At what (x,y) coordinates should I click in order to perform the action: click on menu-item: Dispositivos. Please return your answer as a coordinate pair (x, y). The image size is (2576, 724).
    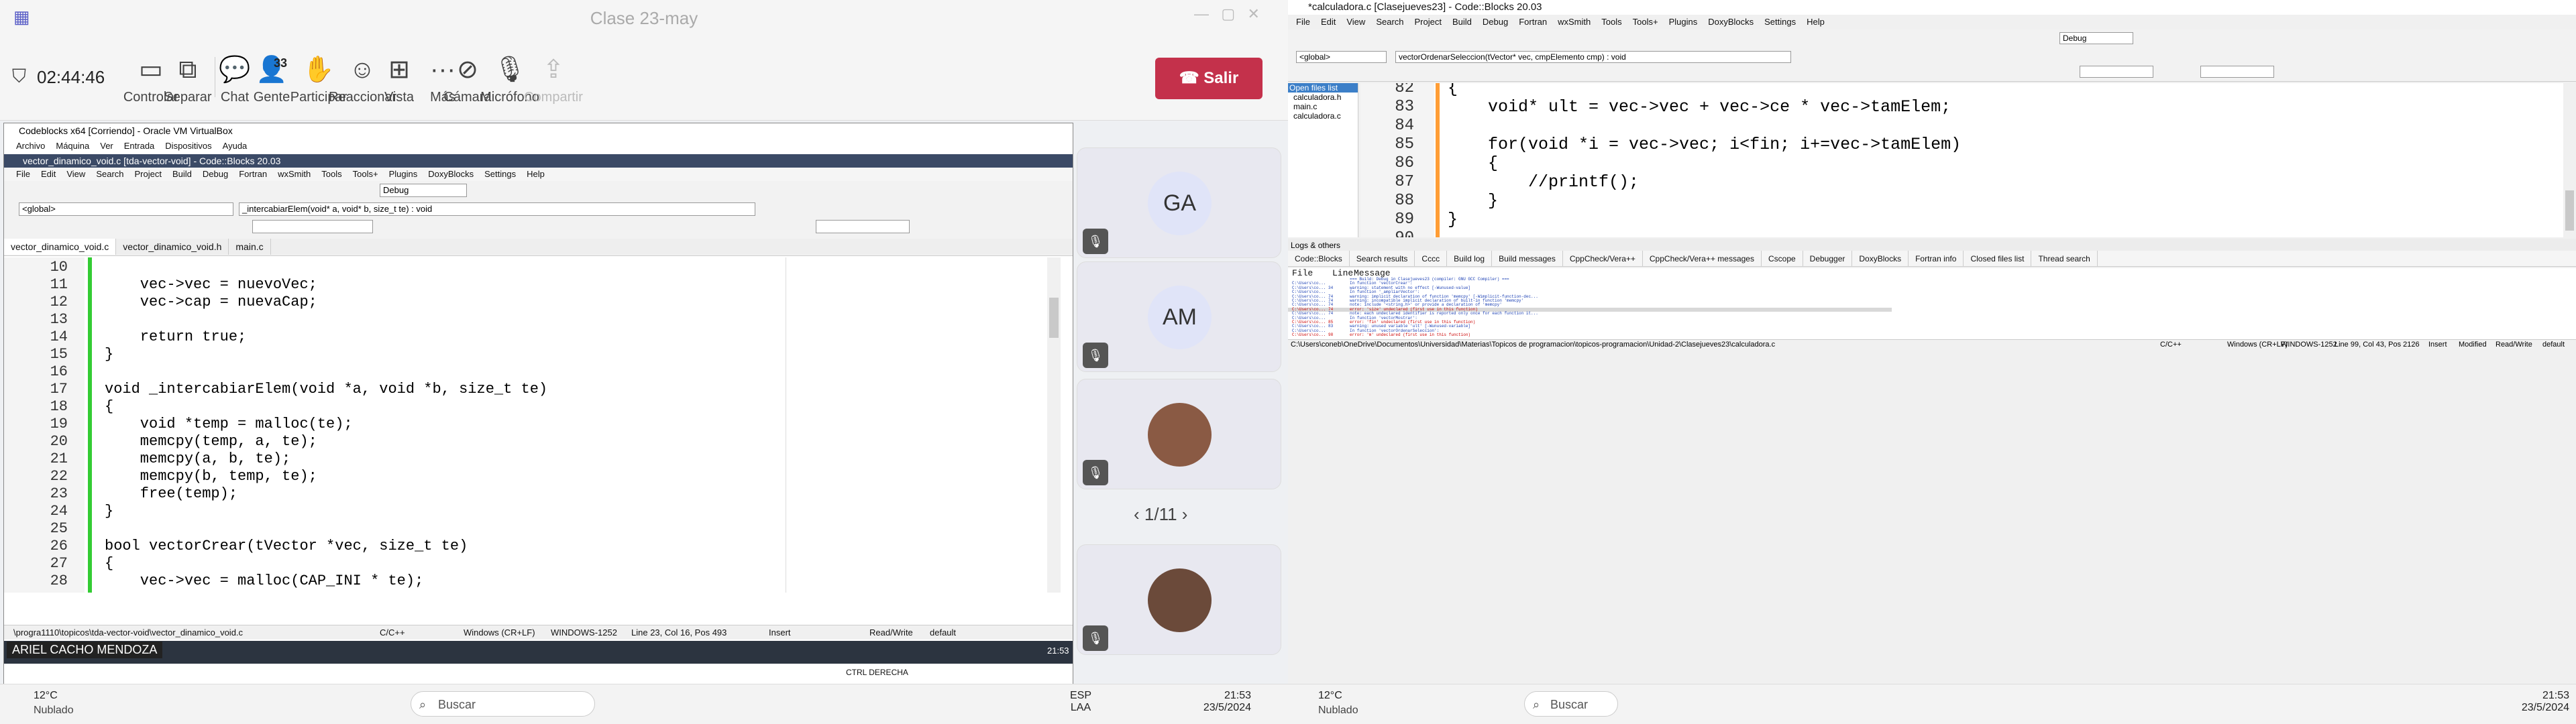
    Looking at the image, I should click on (188, 146).